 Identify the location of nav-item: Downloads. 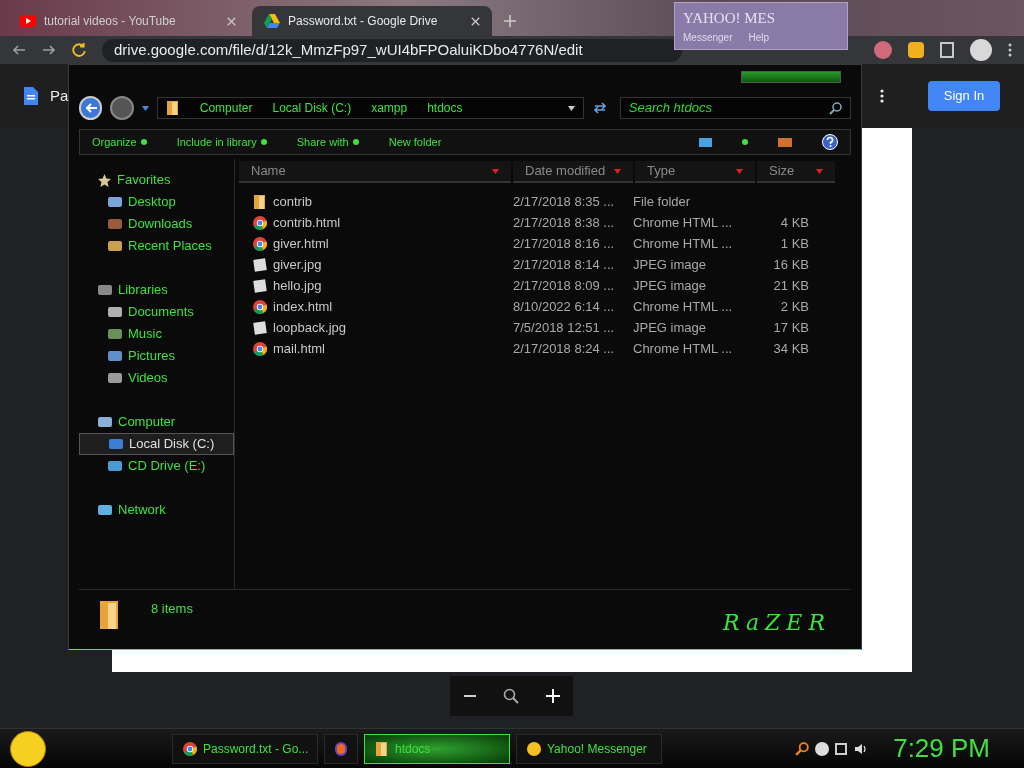
(156, 224).